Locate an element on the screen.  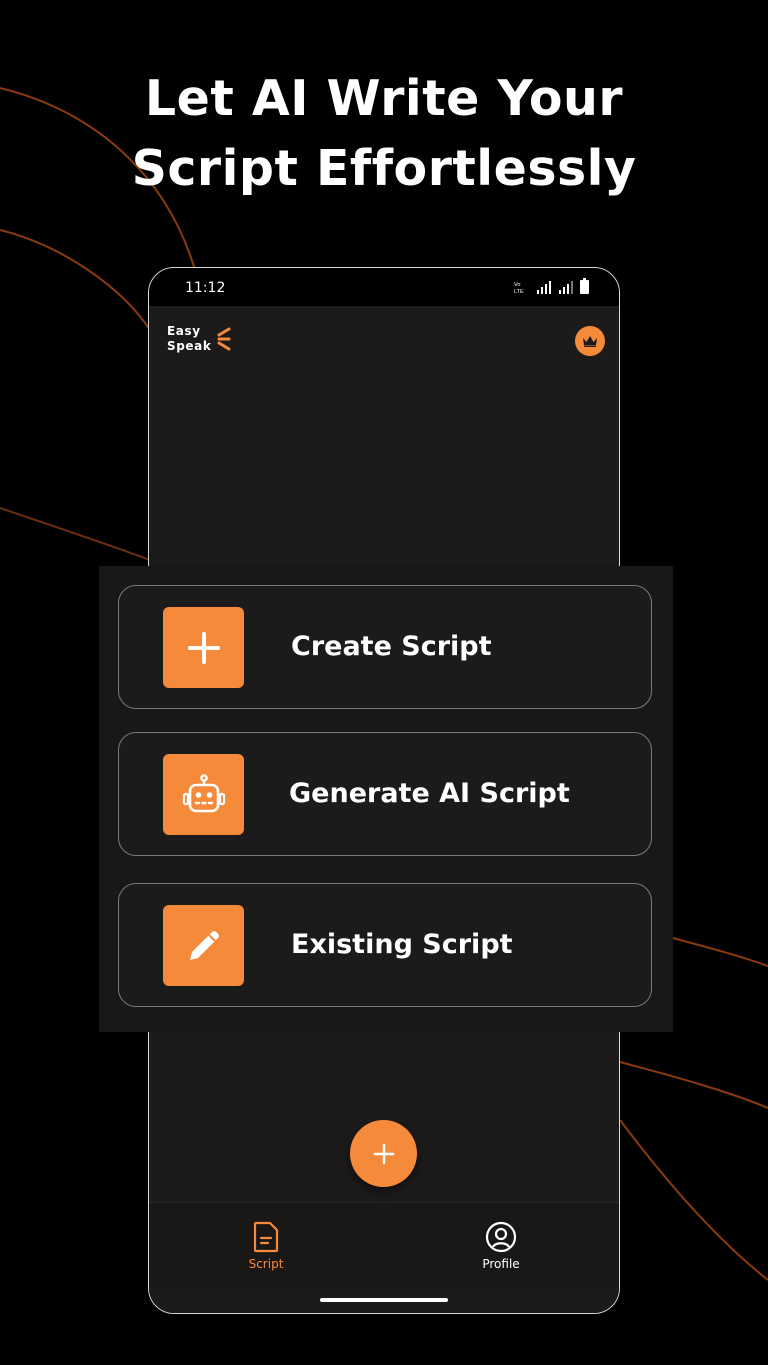
app-logo: Easy Speak is located at coordinates (199, 339).